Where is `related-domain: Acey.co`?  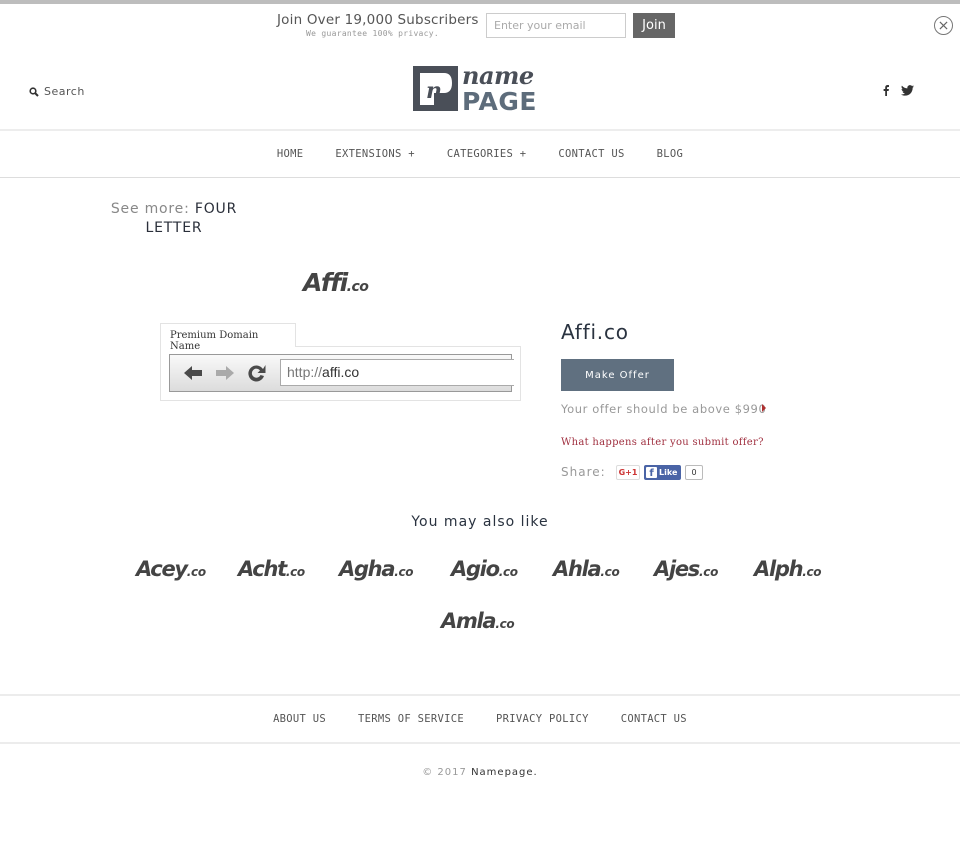
related-domain: Acey.co is located at coordinates (171, 569).